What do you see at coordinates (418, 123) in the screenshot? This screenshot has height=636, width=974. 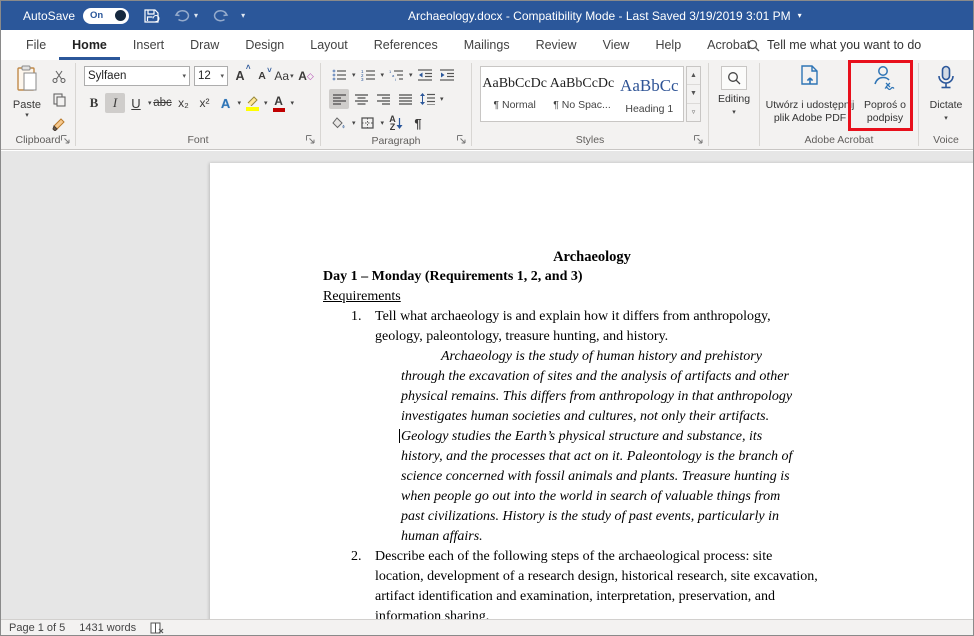 I see `show-hide-formatting-button: ¶` at bounding box center [418, 123].